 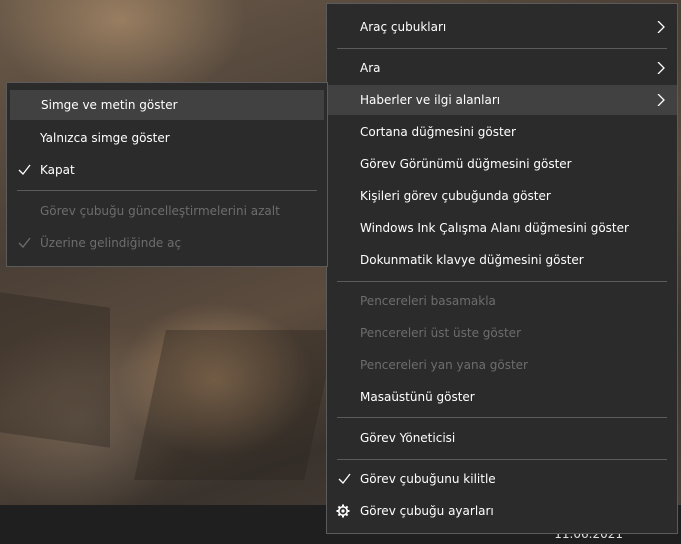 I want to click on menu-item-show-touch-keyboard: Dokunmatik klavye düğmesini göster, so click(x=502, y=260).